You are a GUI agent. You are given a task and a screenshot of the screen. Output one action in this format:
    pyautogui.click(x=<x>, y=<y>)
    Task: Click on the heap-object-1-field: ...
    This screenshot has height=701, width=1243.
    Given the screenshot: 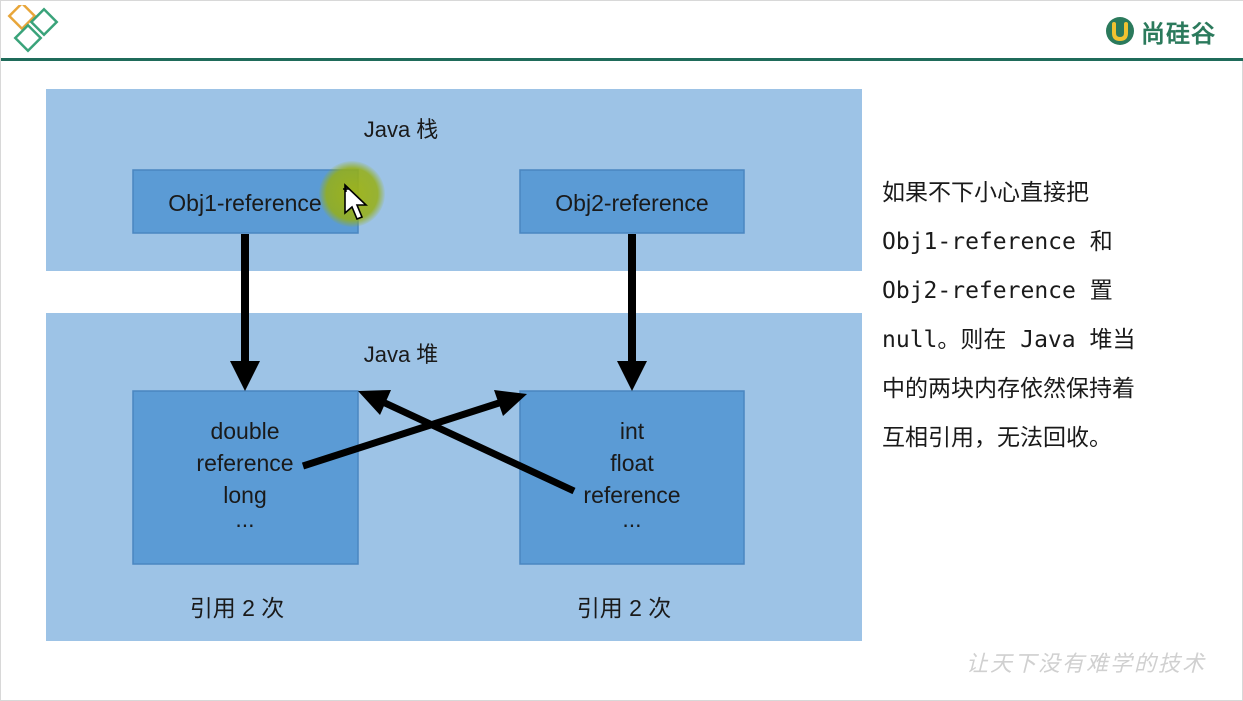 What is the action you would take?
    pyautogui.click(x=244, y=519)
    